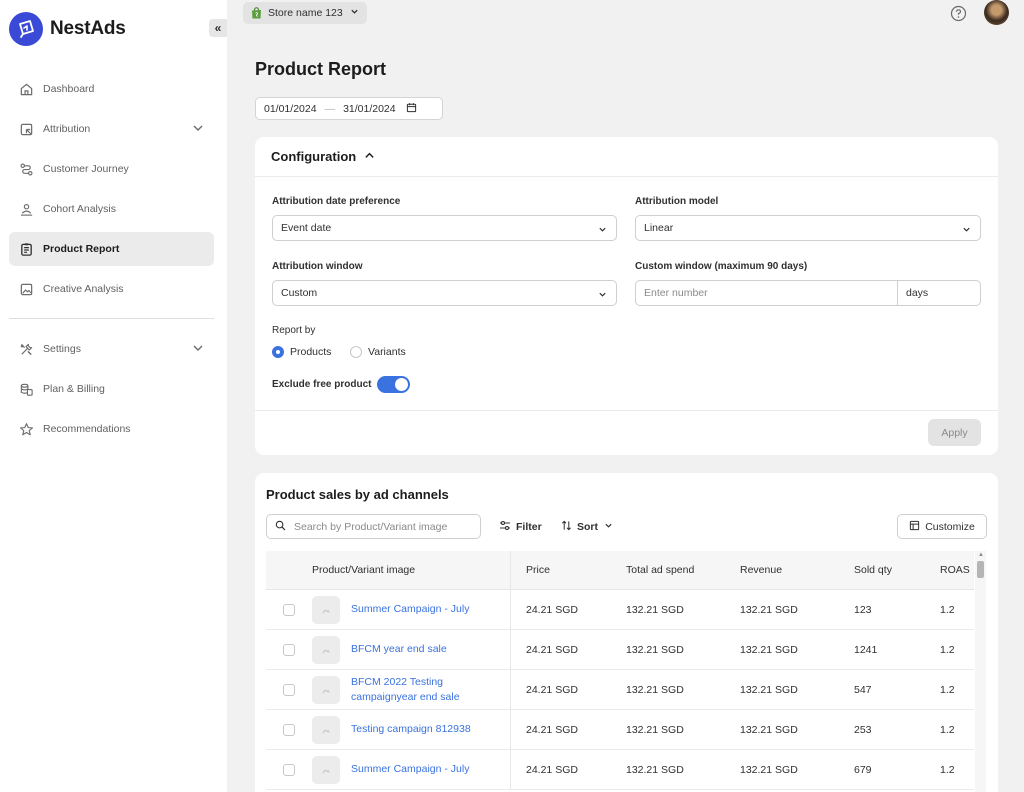 The height and width of the screenshot is (792, 1024). What do you see at coordinates (314, 156) in the screenshot?
I see `configuration-title: Configuration` at bounding box center [314, 156].